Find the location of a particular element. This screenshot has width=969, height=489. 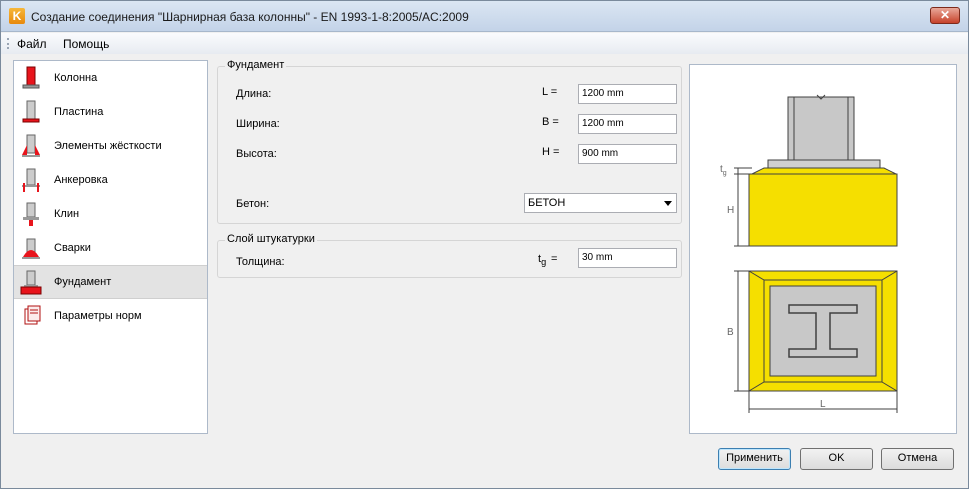

thickness-equals: = is located at coordinates (554, 259).